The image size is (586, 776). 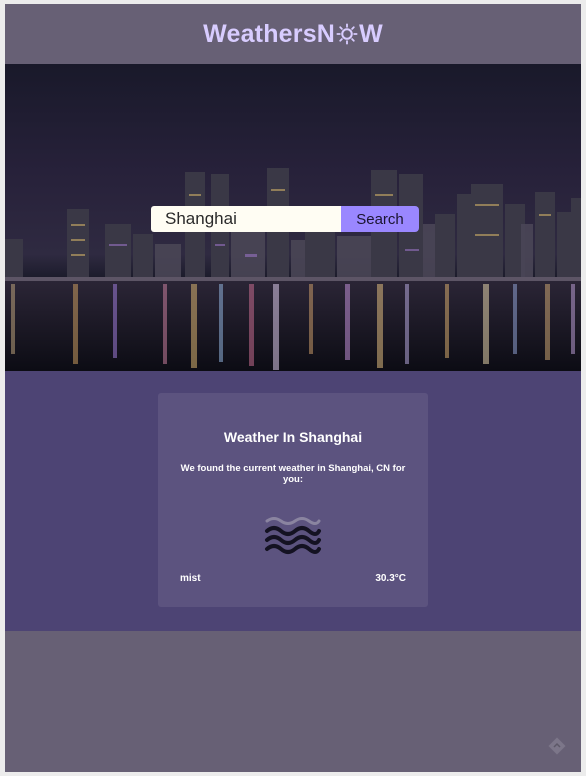 I want to click on search-form: Search, so click(x=285, y=219).